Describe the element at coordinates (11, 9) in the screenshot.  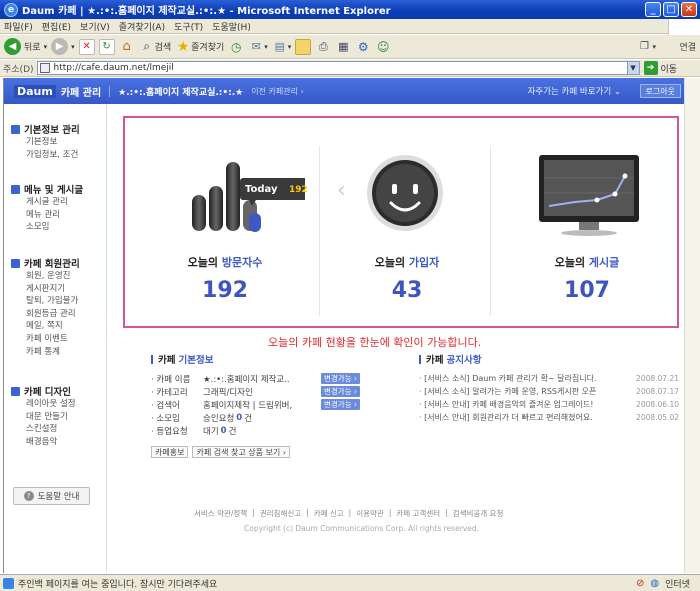
I see `ie-icon: e` at that location.